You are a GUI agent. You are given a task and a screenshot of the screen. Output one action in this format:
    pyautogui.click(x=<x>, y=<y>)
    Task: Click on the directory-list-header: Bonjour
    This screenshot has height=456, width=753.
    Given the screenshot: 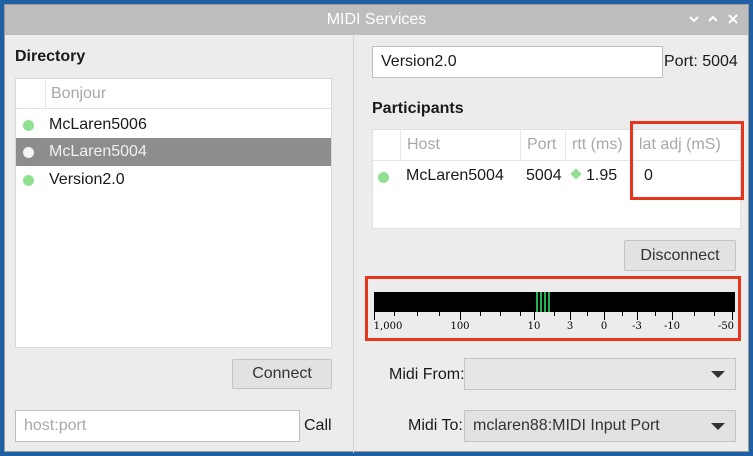 What is the action you would take?
    pyautogui.click(x=173, y=94)
    